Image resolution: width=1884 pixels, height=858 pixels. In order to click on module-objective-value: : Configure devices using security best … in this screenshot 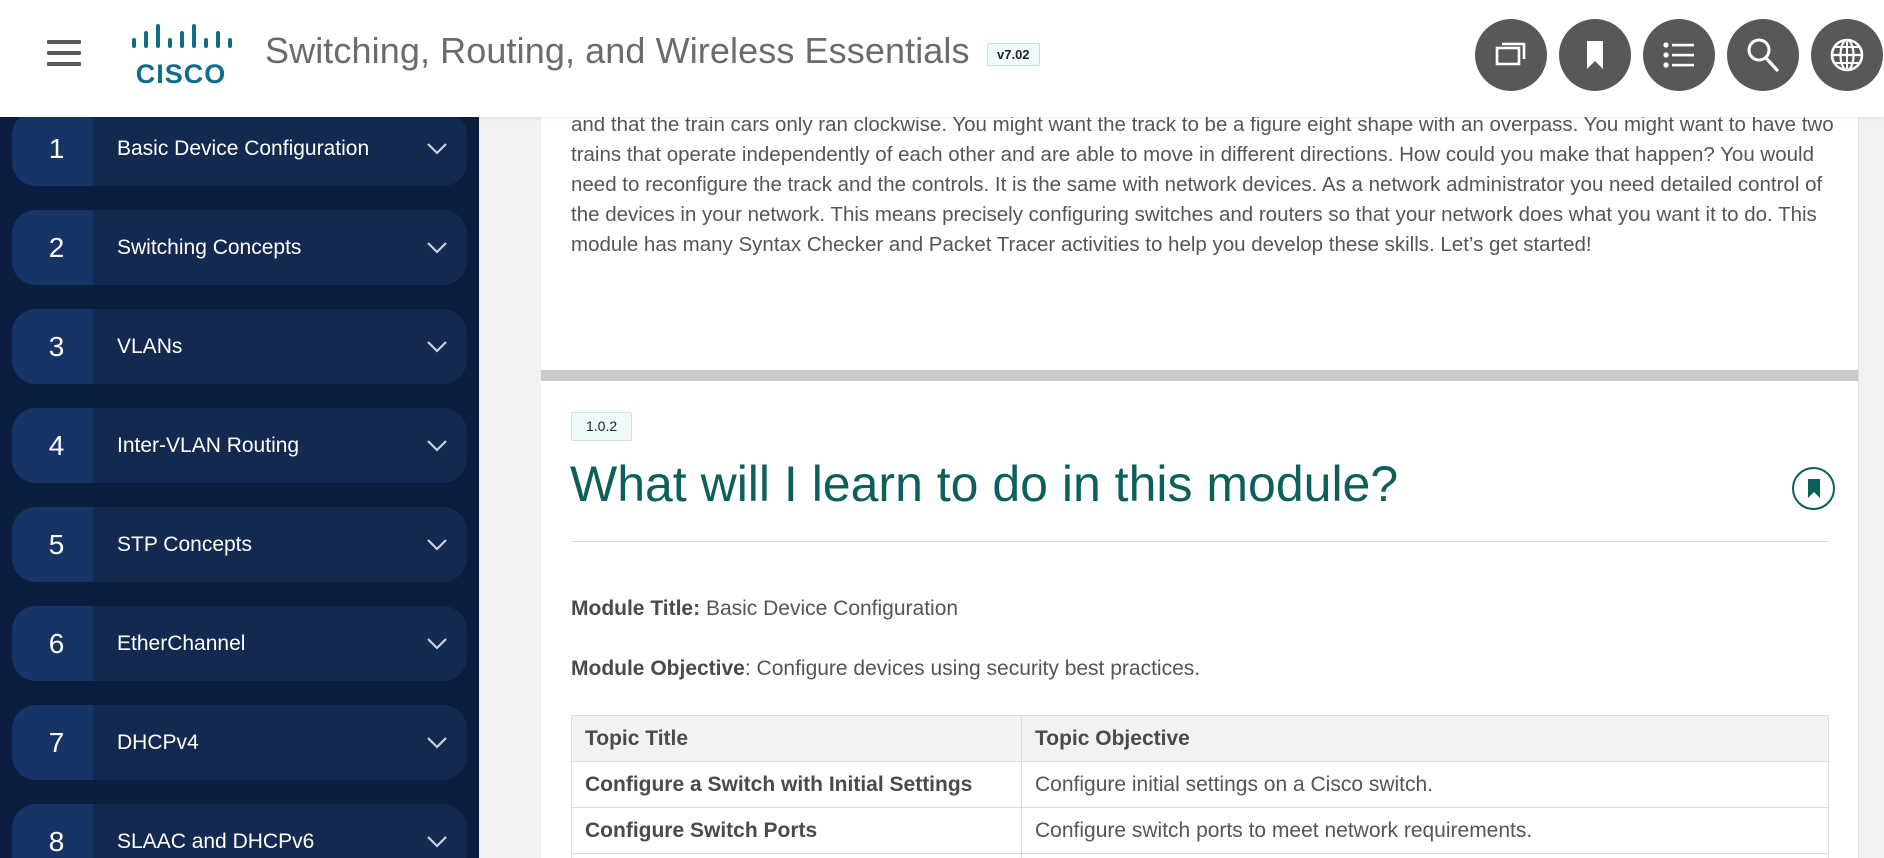, I will do `click(972, 668)`.